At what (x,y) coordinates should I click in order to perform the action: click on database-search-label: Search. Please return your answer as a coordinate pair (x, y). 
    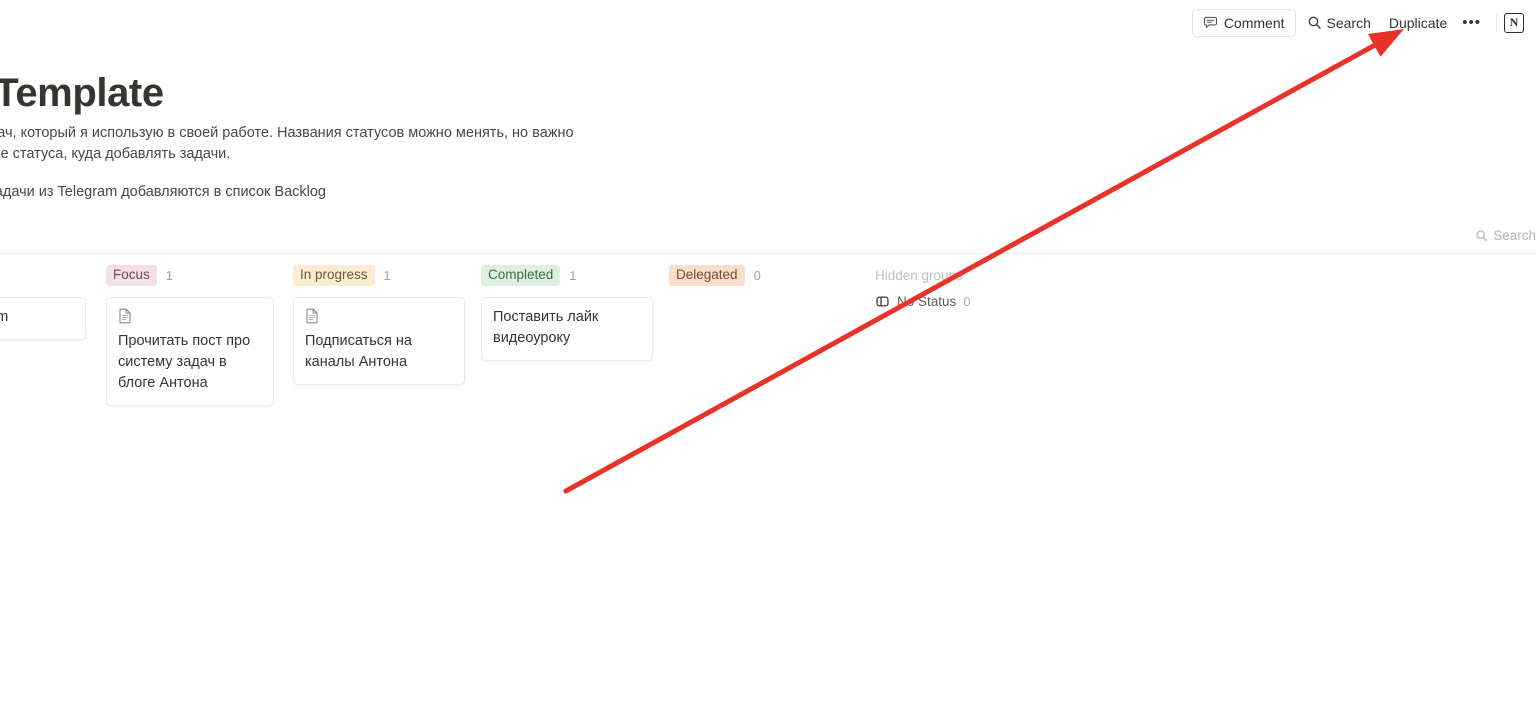
    Looking at the image, I should click on (1514, 235).